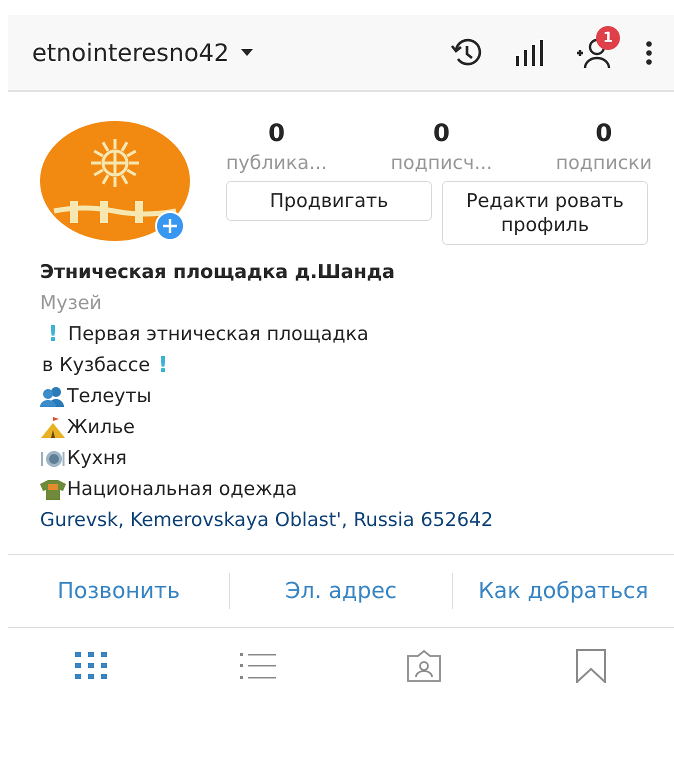  Describe the element at coordinates (71, 303) in the screenshot. I see `profile-category: Музей` at that location.